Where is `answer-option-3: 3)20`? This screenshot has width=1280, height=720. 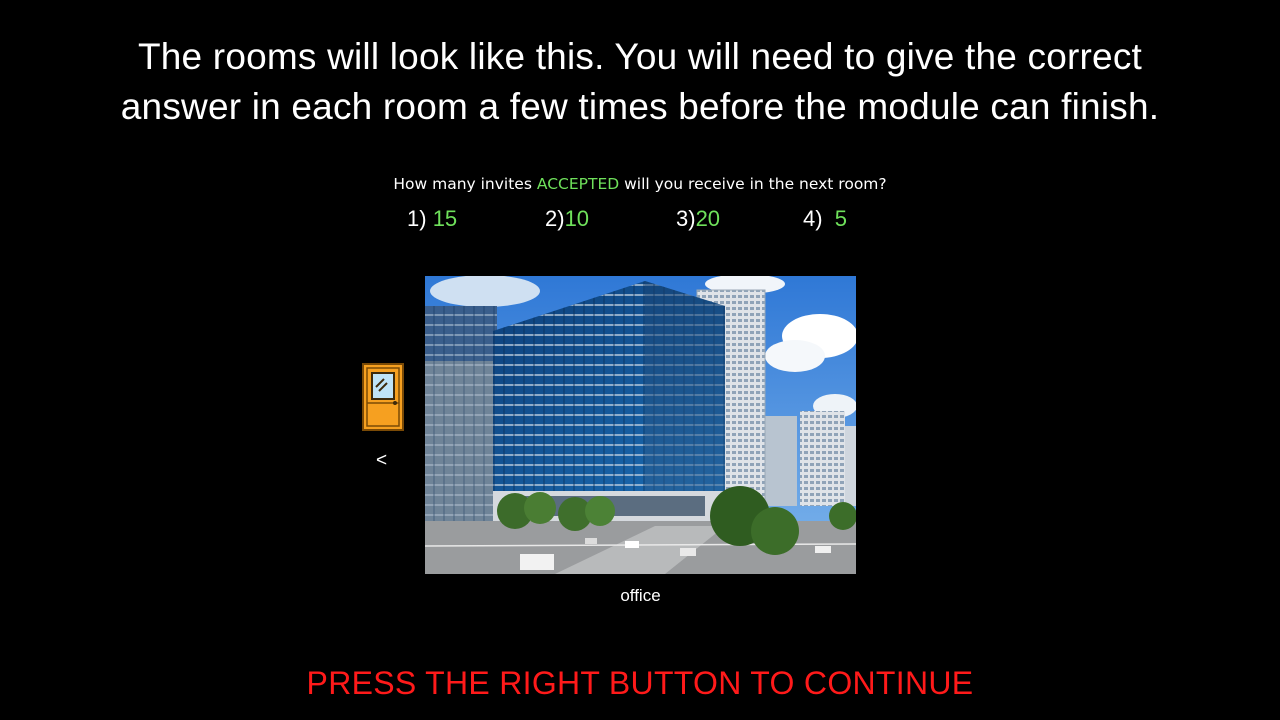 answer-option-3: 3)20 is located at coordinates (698, 219).